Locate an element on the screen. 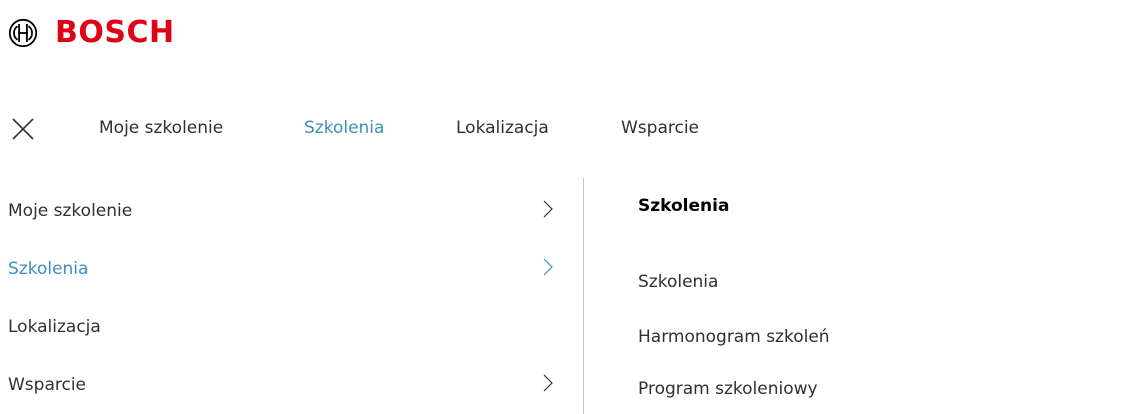 This screenshot has height=414, width=1148. topnav-item-szkolenia: Szkolenia is located at coordinates (344, 128).